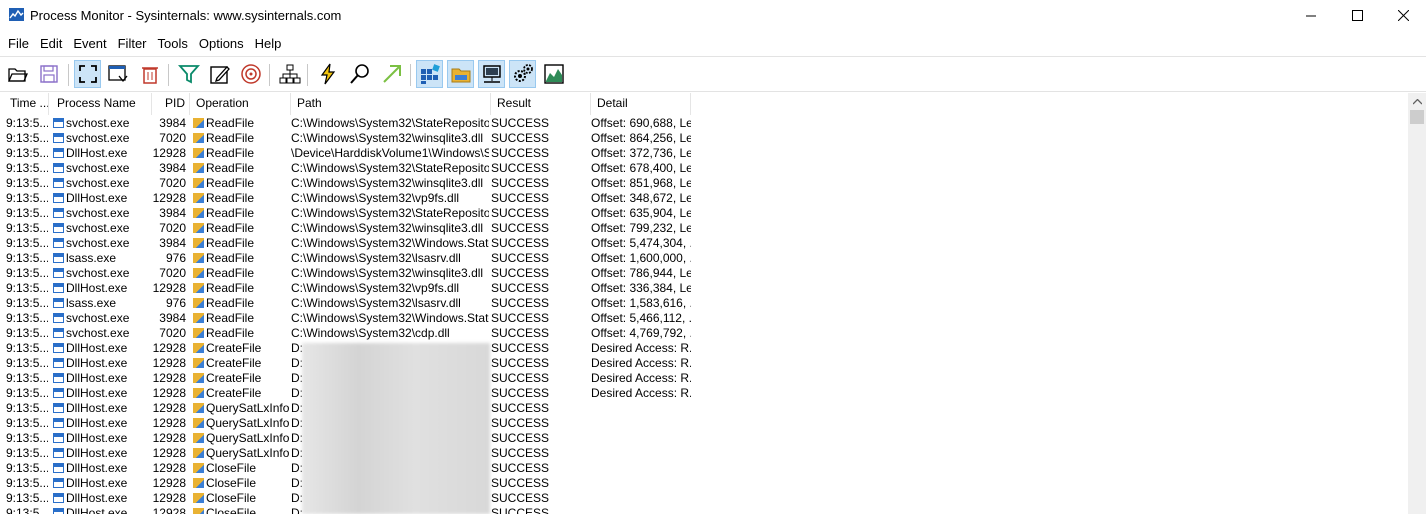 The width and height of the screenshot is (1426, 514). What do you see at coordinates (55, 44) in the screenshot?
I see `menu-edit: Edit` at bounding box center [55, 44].